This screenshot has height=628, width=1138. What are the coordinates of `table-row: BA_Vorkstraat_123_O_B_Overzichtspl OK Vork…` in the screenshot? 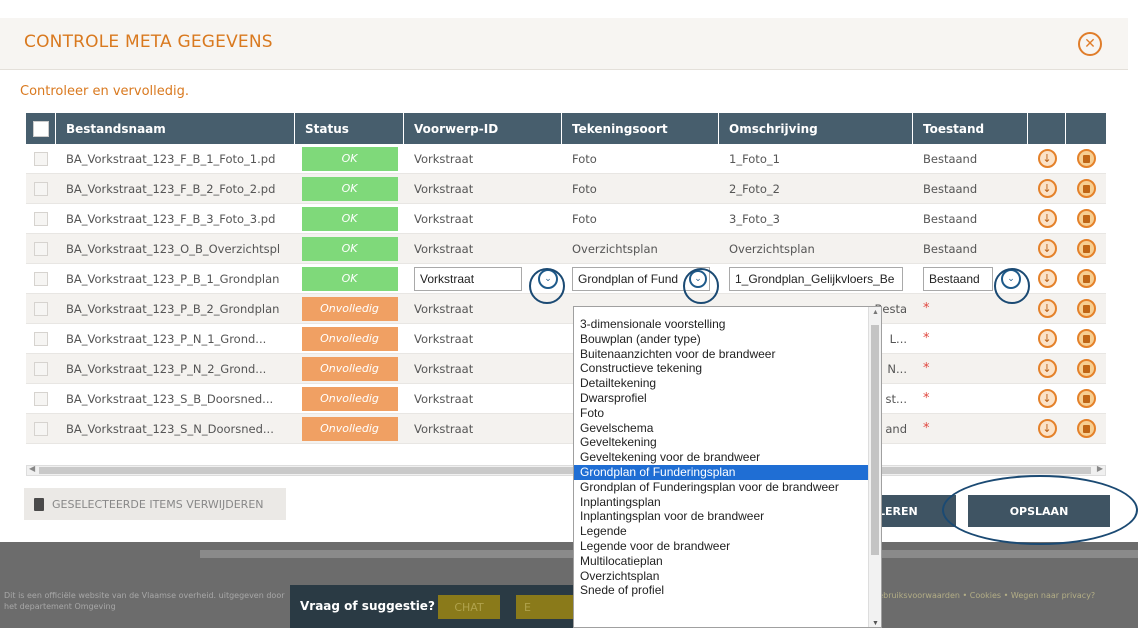 It's located at (566, 249).